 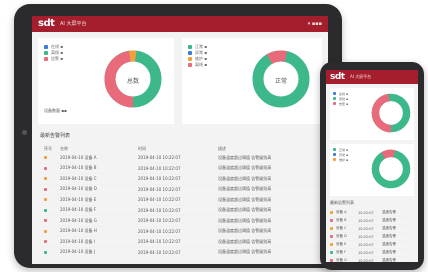 I want to click on donut-segment-green, so click(x=391, y=169).